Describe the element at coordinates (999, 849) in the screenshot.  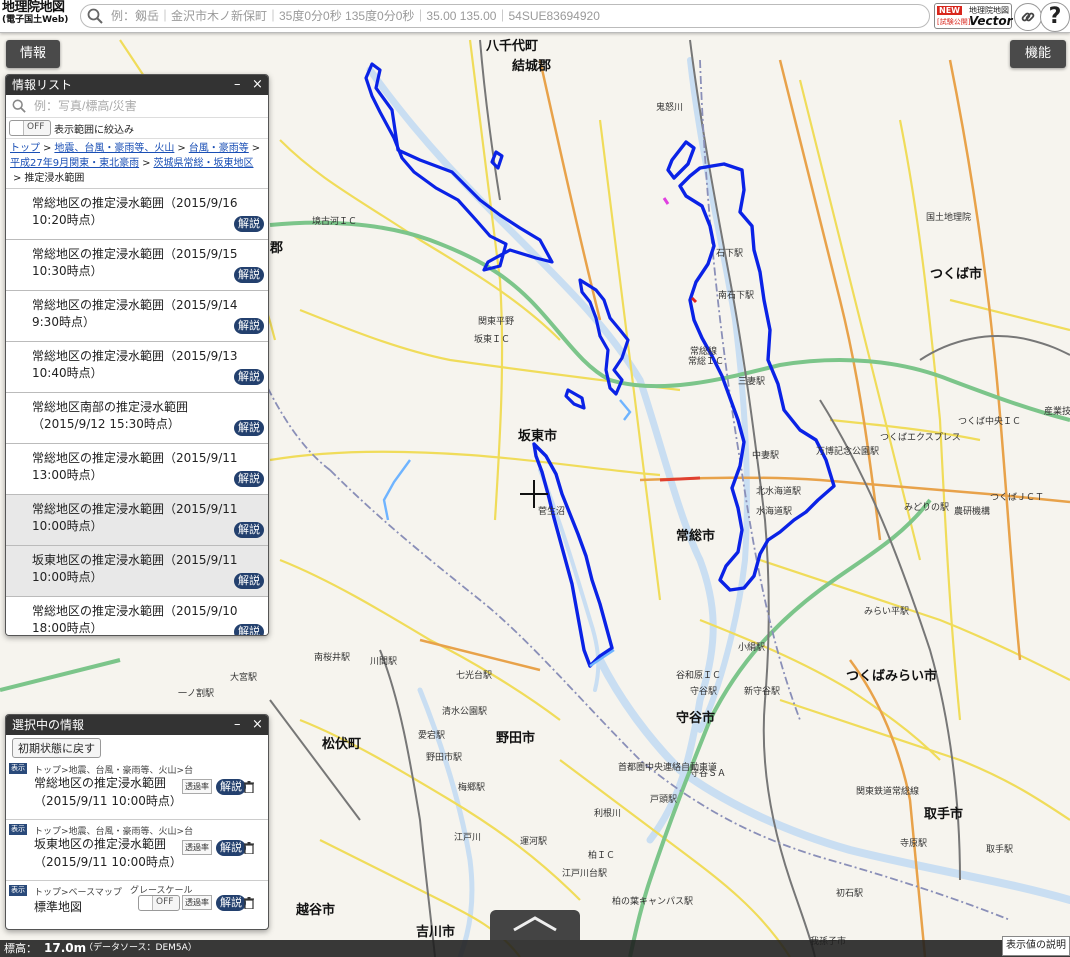
I see `map-label: 取手駅` at that location.